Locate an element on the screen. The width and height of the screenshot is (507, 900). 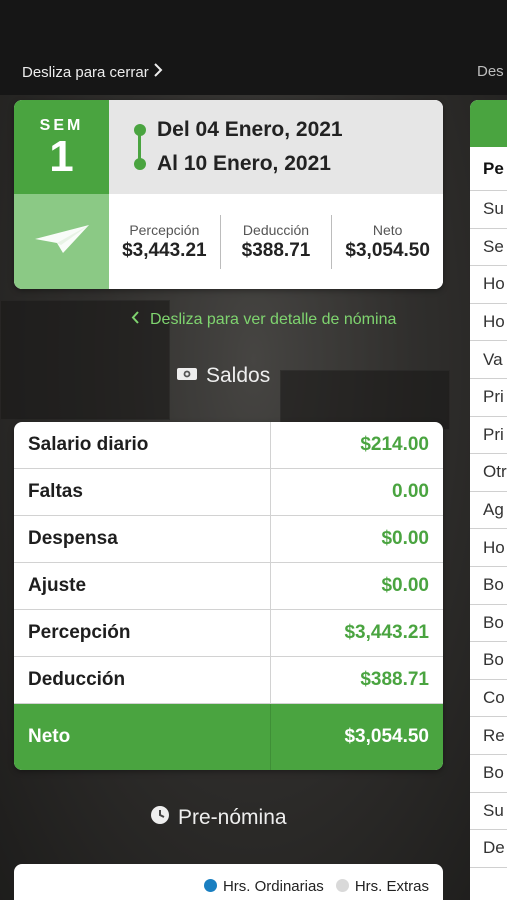
list-item: Va is located at coordinates (488, 360).